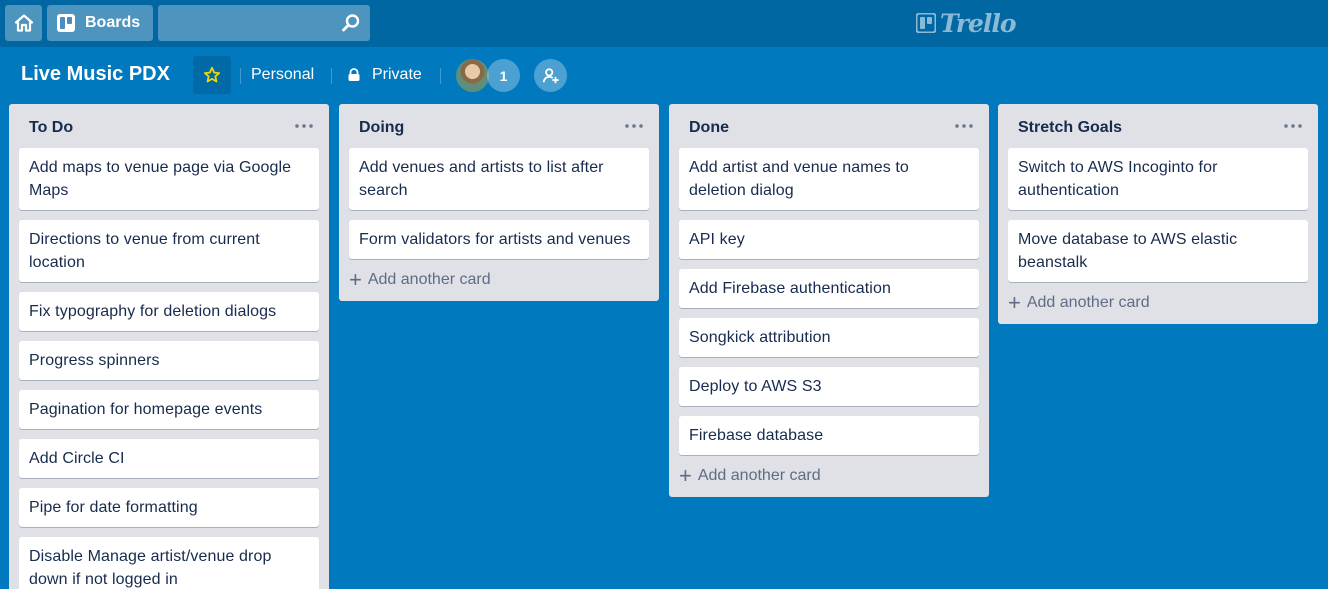  Describe the element at coordinates (829, 337) in the screenshot. I see `card: Songkick attribution` at that location.